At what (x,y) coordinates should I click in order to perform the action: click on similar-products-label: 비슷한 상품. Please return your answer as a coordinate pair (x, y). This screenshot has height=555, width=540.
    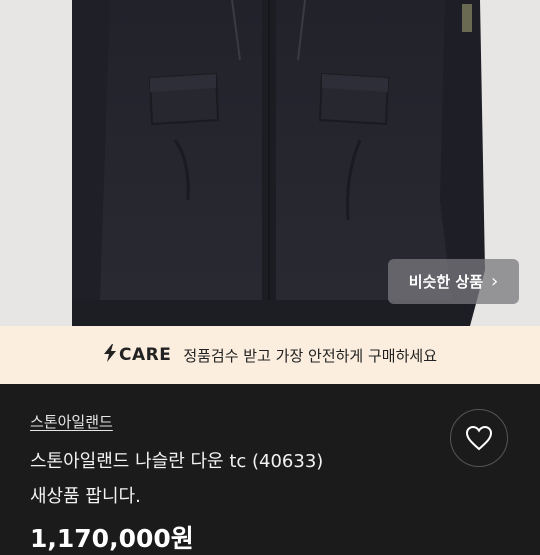
    Looking at the image, I should click on (446, 282).